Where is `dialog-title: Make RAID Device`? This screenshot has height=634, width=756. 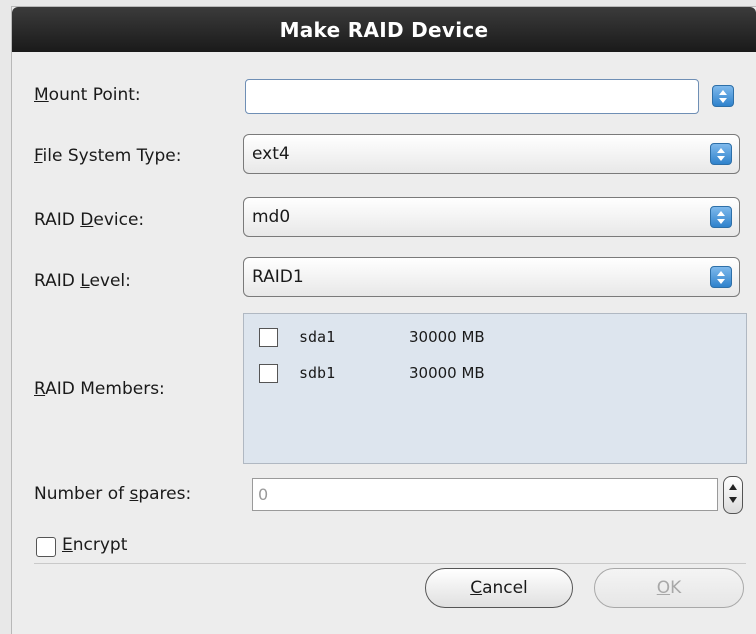 dialog-title: Make RAID Device is located at coordinates (384, 29).